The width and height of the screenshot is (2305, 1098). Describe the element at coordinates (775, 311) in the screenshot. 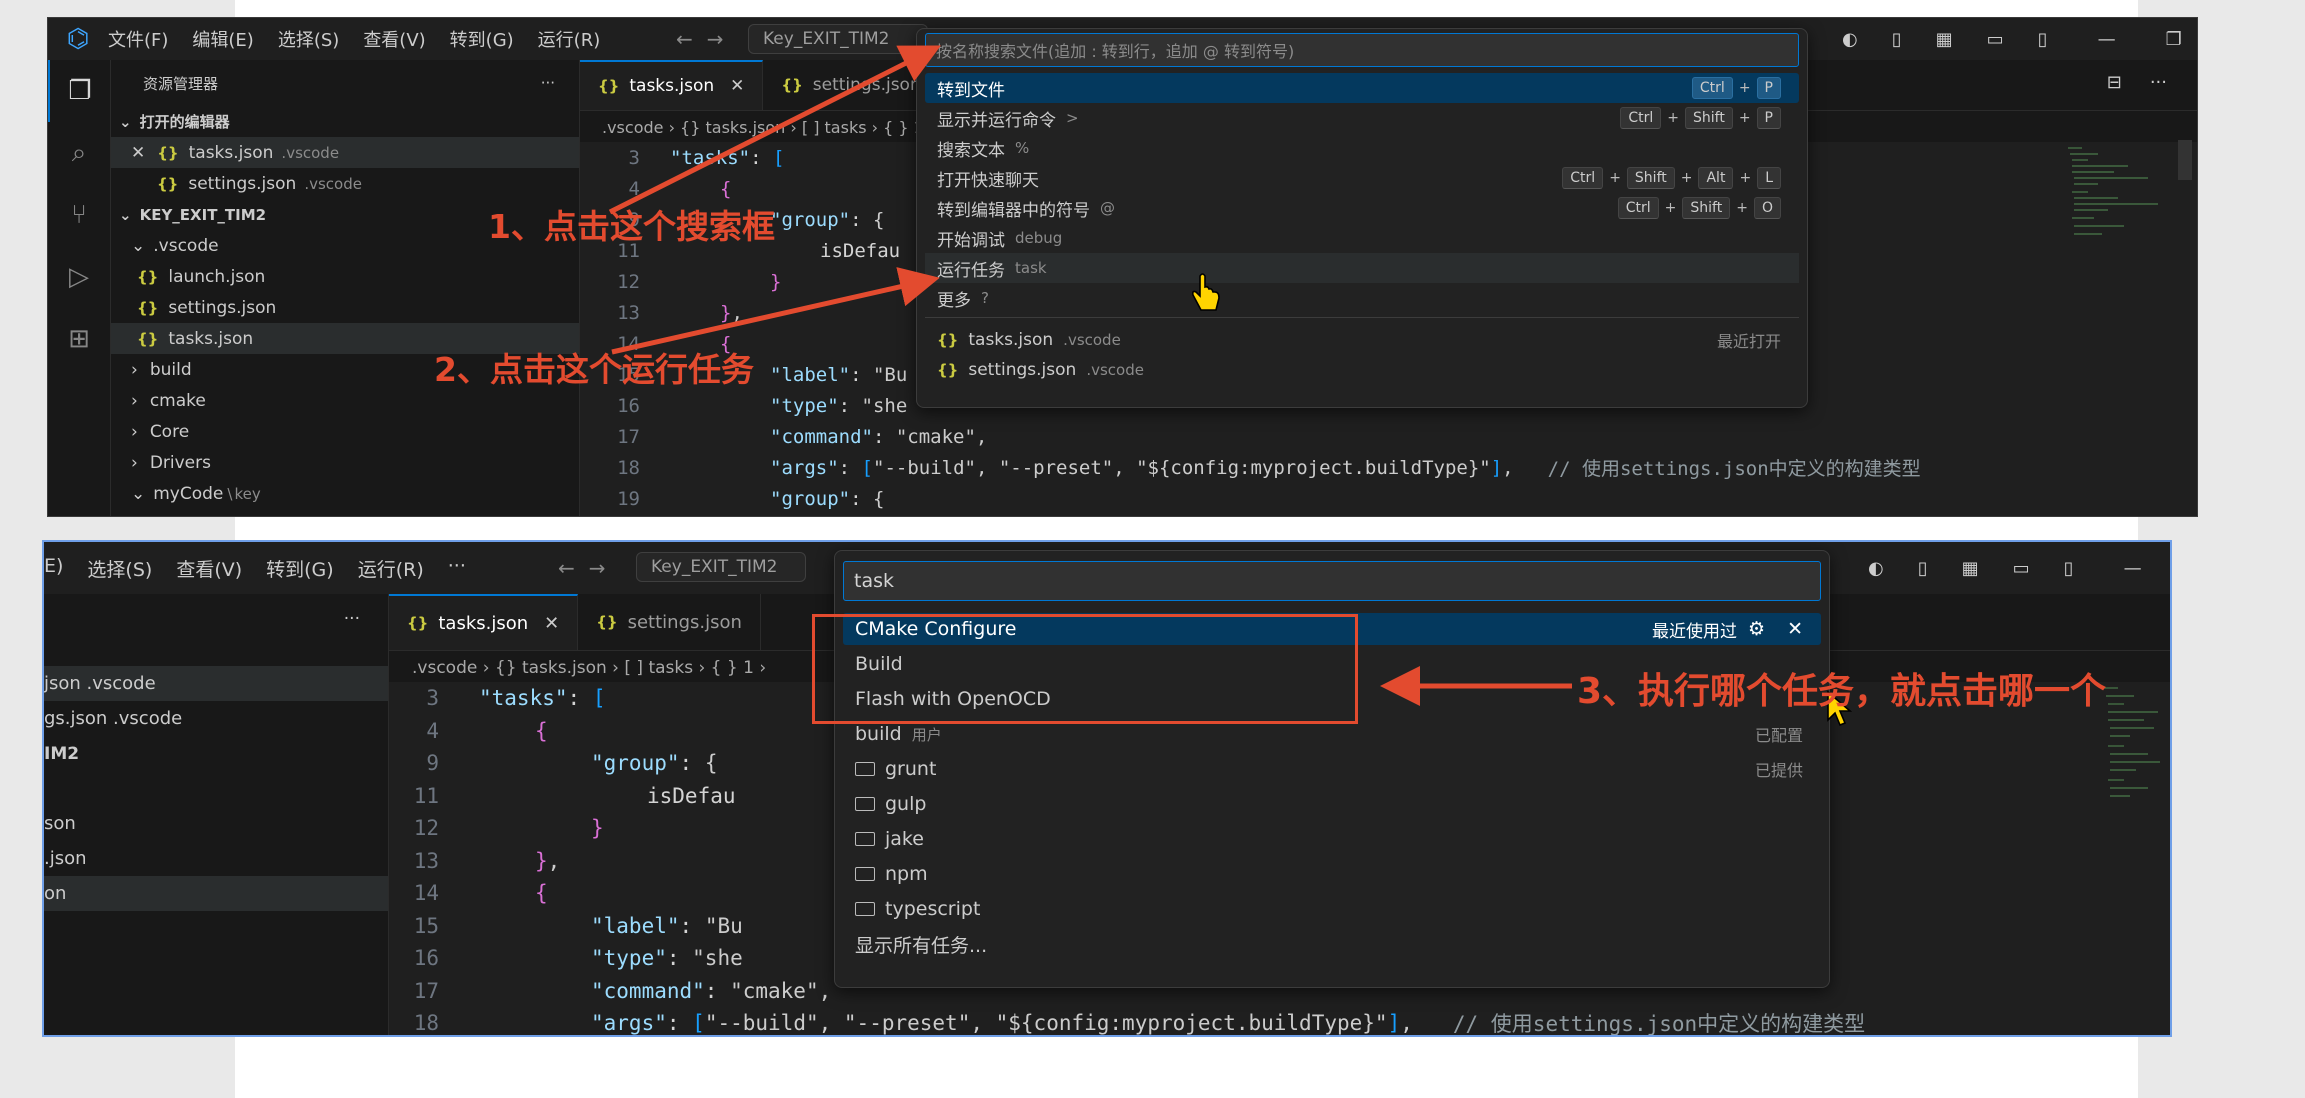

I see `arrow-step2` at that location.